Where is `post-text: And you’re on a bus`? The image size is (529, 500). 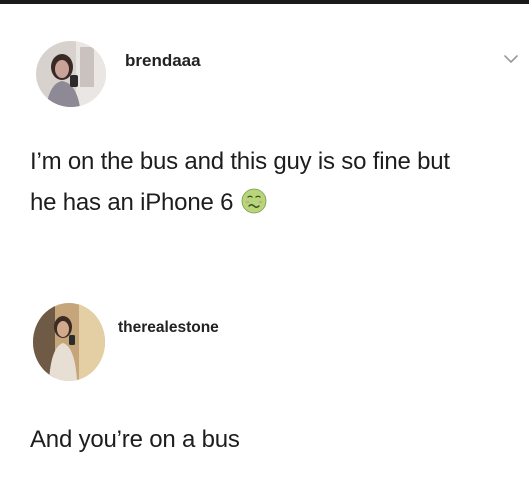
post-text: And you’re on a bus is located at coordinates (277, 439).